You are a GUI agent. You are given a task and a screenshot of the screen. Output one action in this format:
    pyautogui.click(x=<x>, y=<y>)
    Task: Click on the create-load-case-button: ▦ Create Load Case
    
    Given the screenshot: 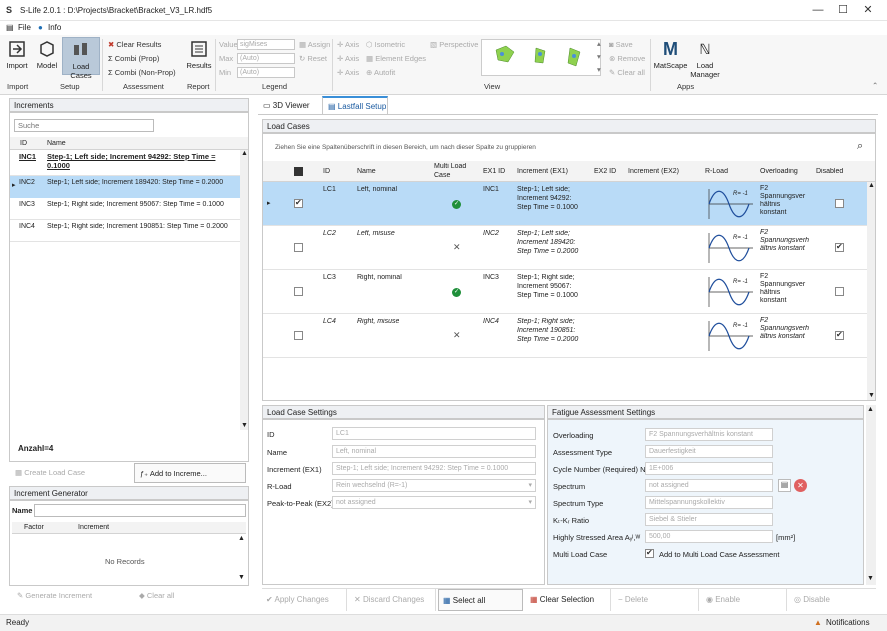 What is the action you would take?
    pyautogui.click(x=69, y=473)
    